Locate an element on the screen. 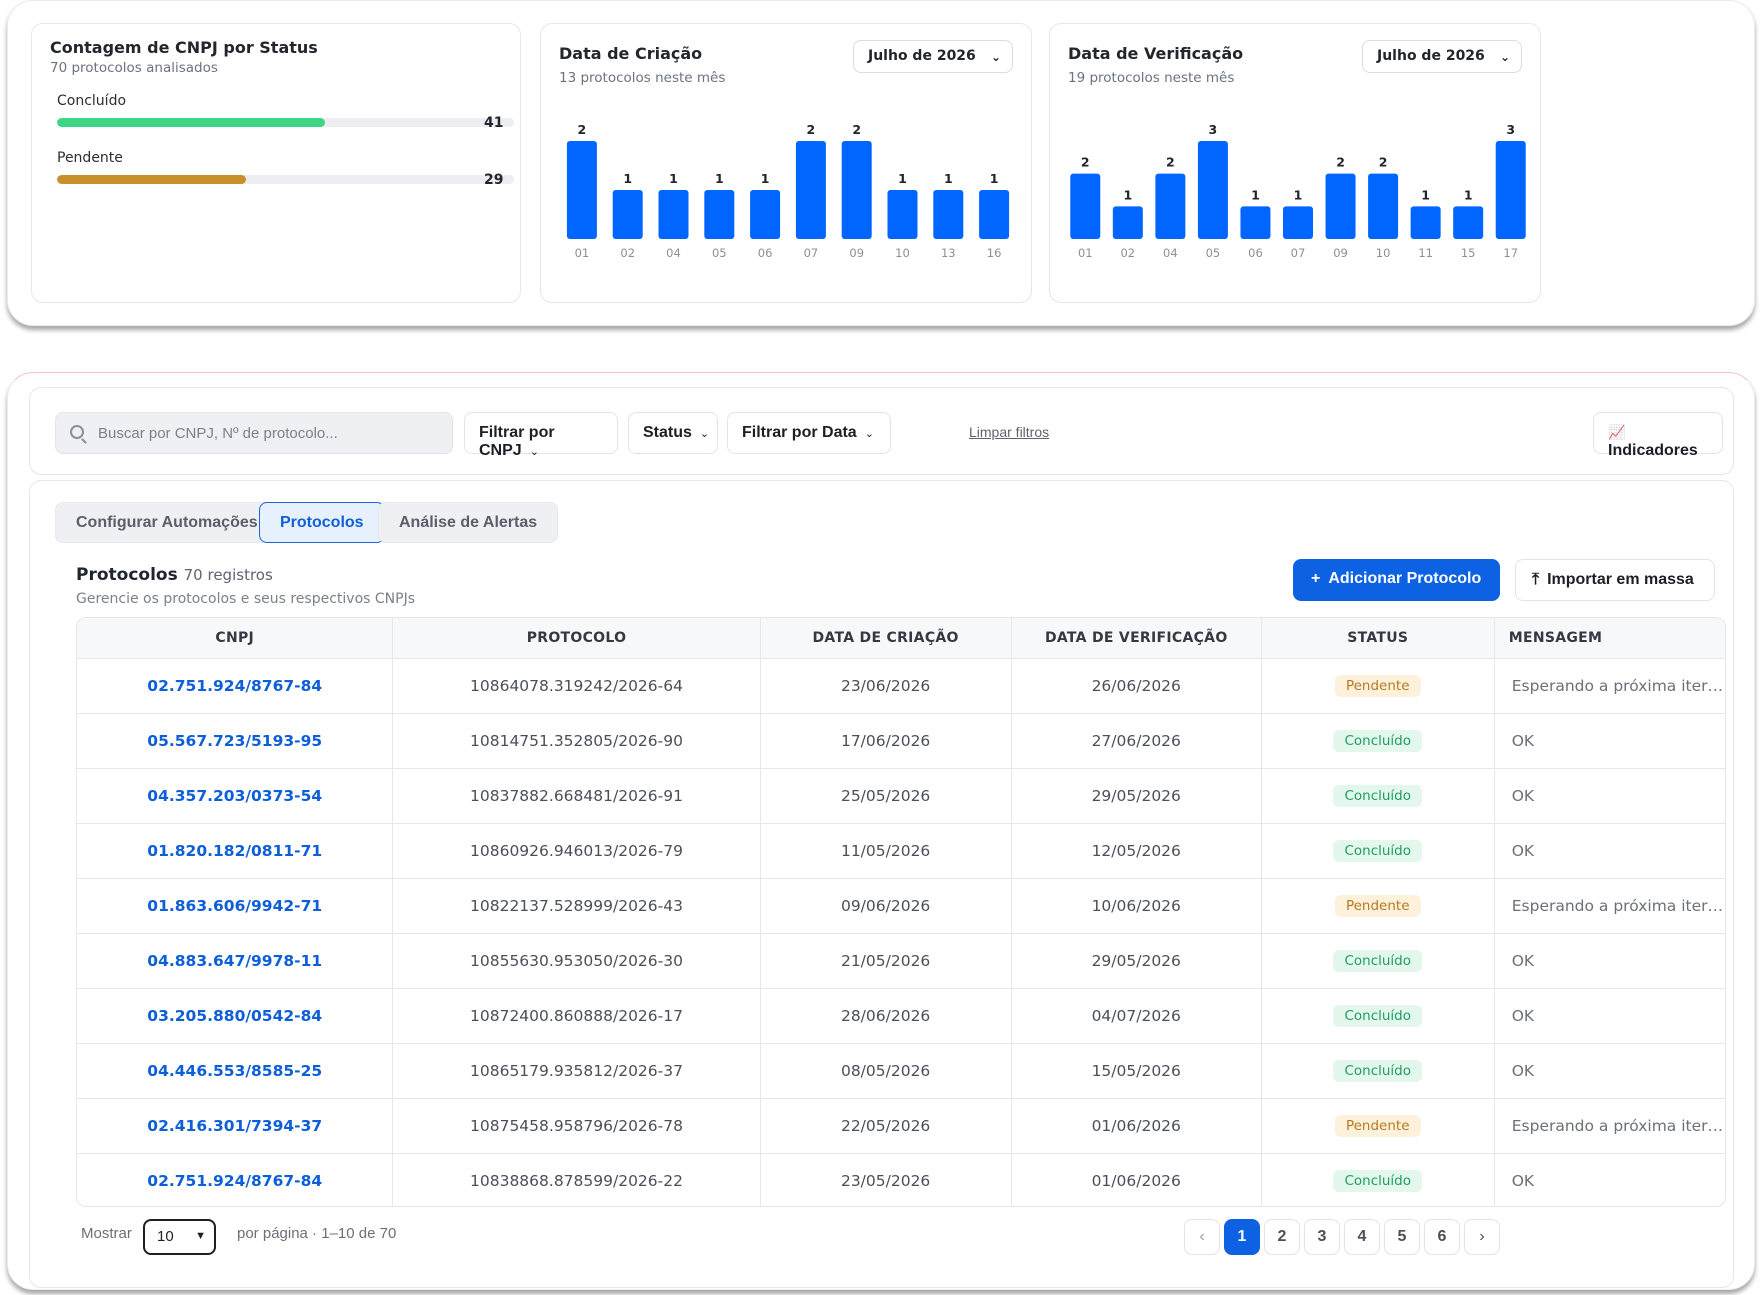 This screenshot has width=1761, height=1295. cell-cnpj: 01.863.606/9942-71 is located at coordinates (235, 906).